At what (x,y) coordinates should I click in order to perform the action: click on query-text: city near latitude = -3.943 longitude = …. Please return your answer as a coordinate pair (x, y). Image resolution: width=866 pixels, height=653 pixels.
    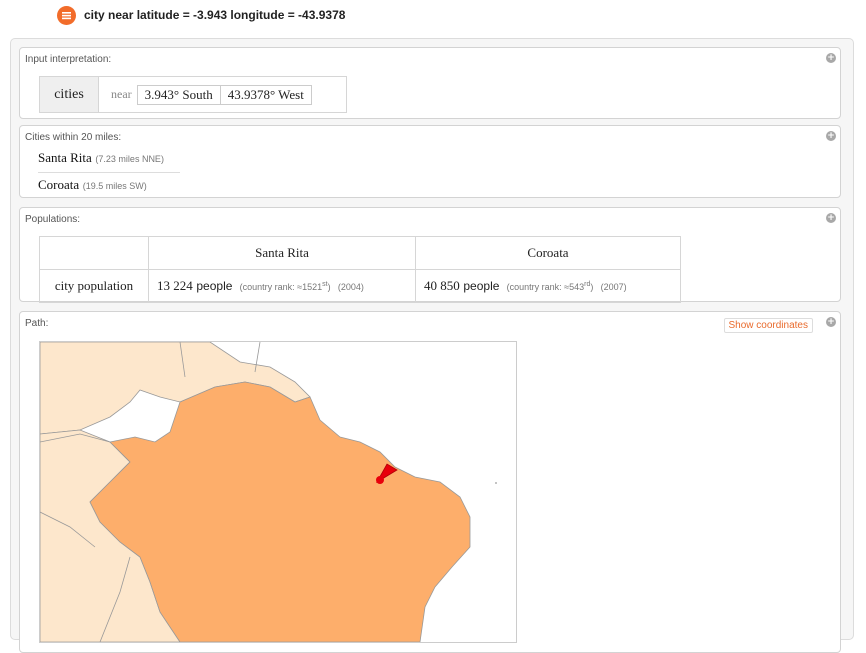
    Looking at the image, I should click on (215, 15).